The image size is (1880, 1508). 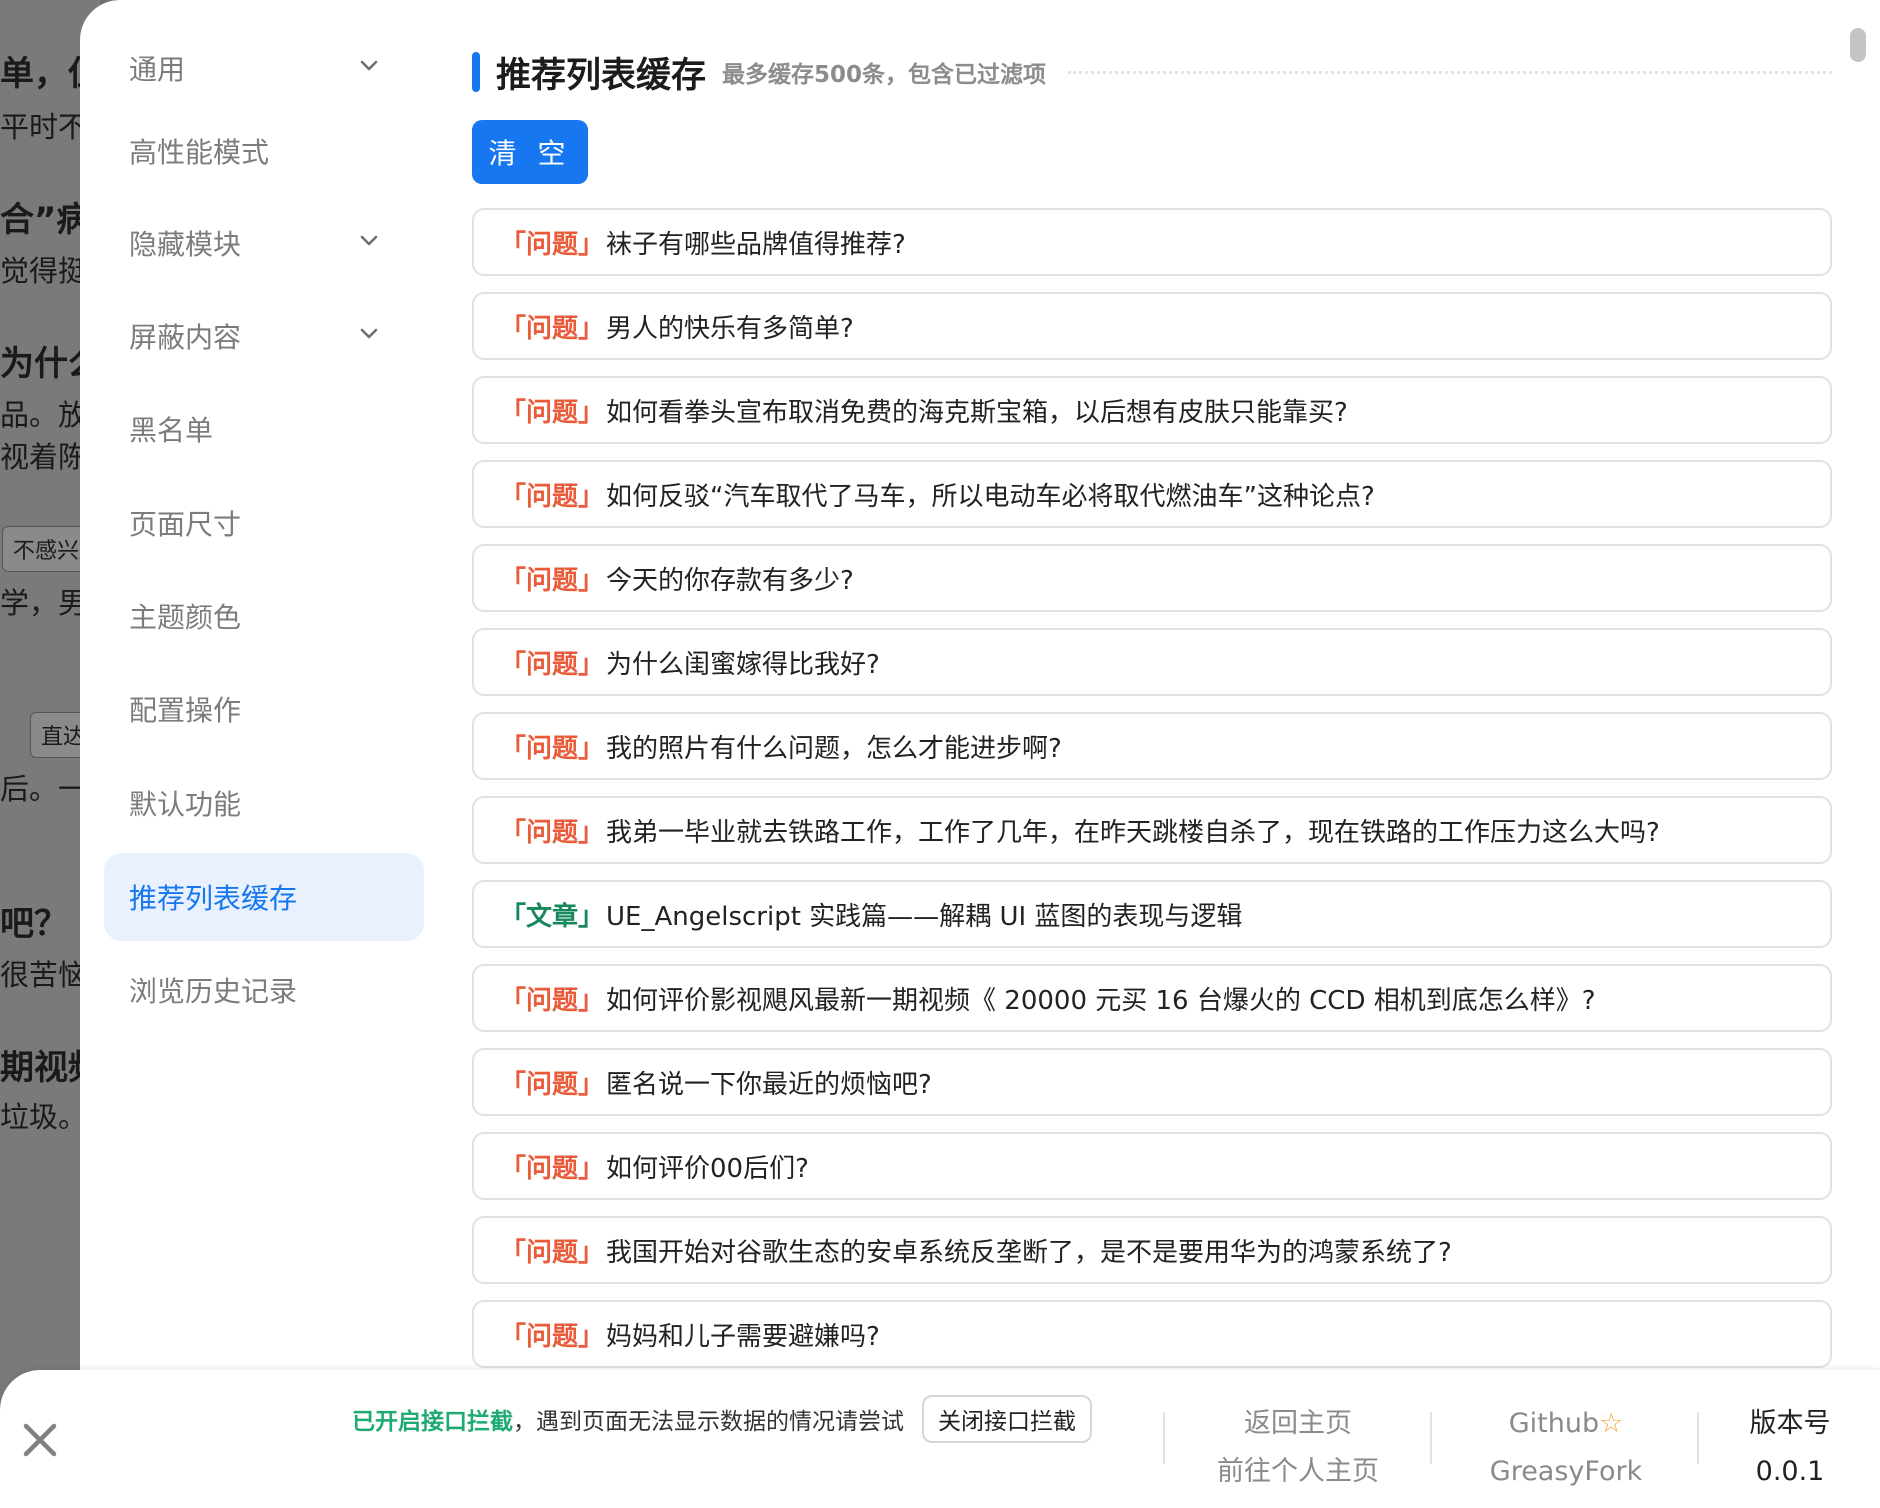 What do you see at coordinates (44, 457) in the screenshot?
I see `bg-text: 视着陈` at bounding box center [44, 457].